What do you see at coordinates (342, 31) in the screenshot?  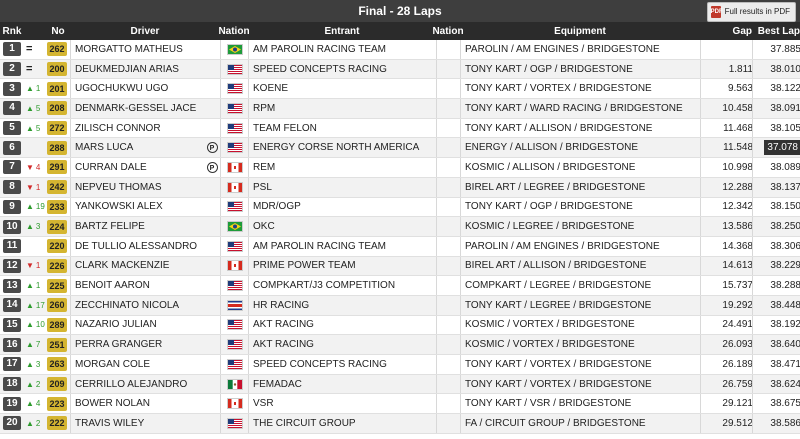 I see `col-header-entrant: Entrant` at bounding box center [342, 31].